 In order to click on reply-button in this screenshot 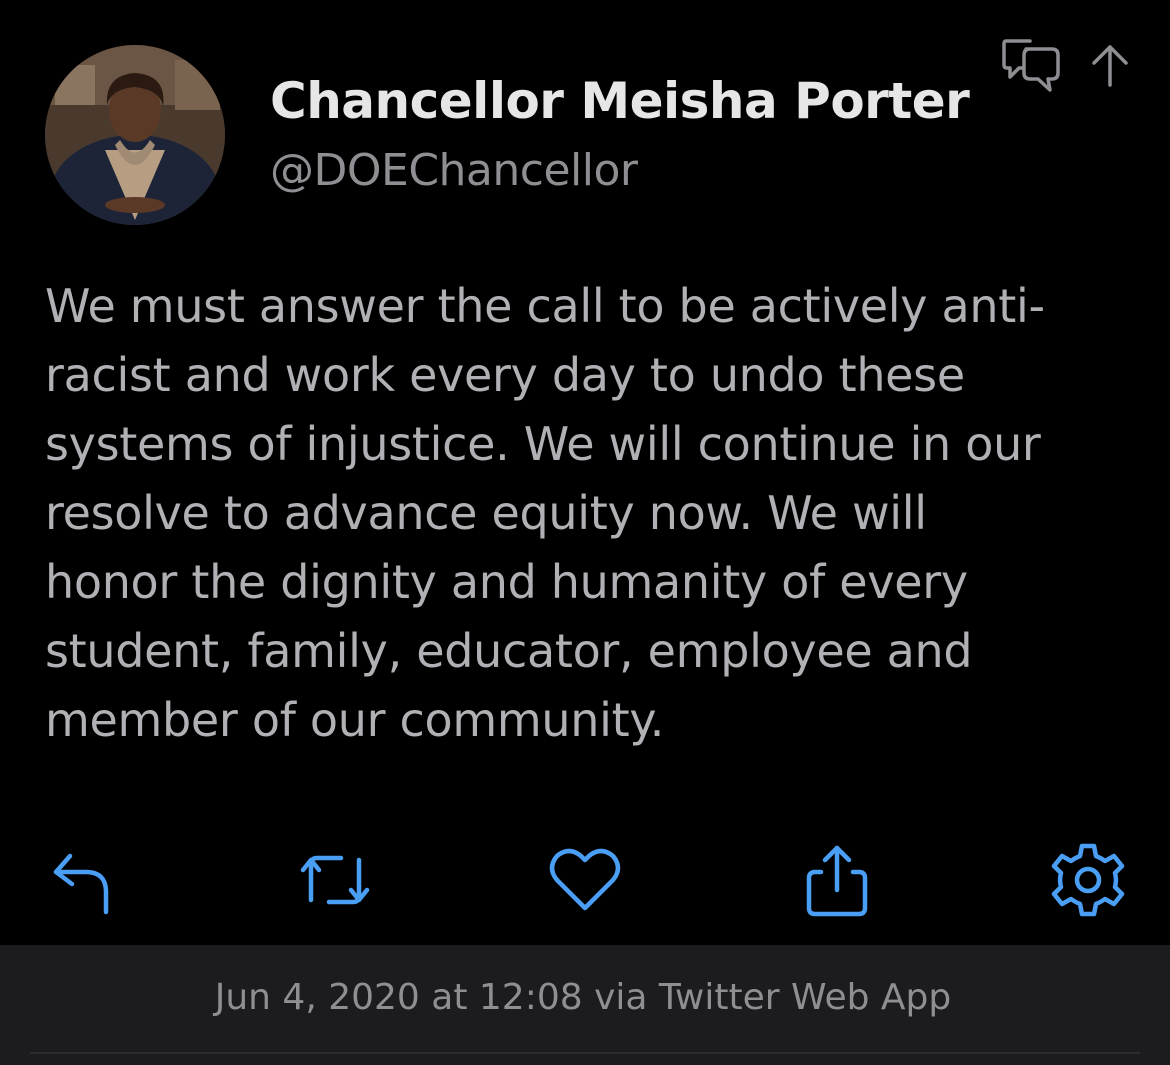, I will do `click(82, 880)`.